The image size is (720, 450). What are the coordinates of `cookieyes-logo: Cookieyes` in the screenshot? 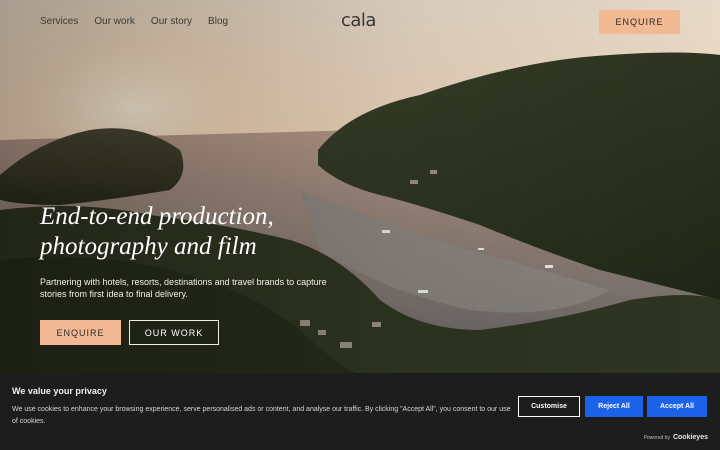 It's located at (690, 437).